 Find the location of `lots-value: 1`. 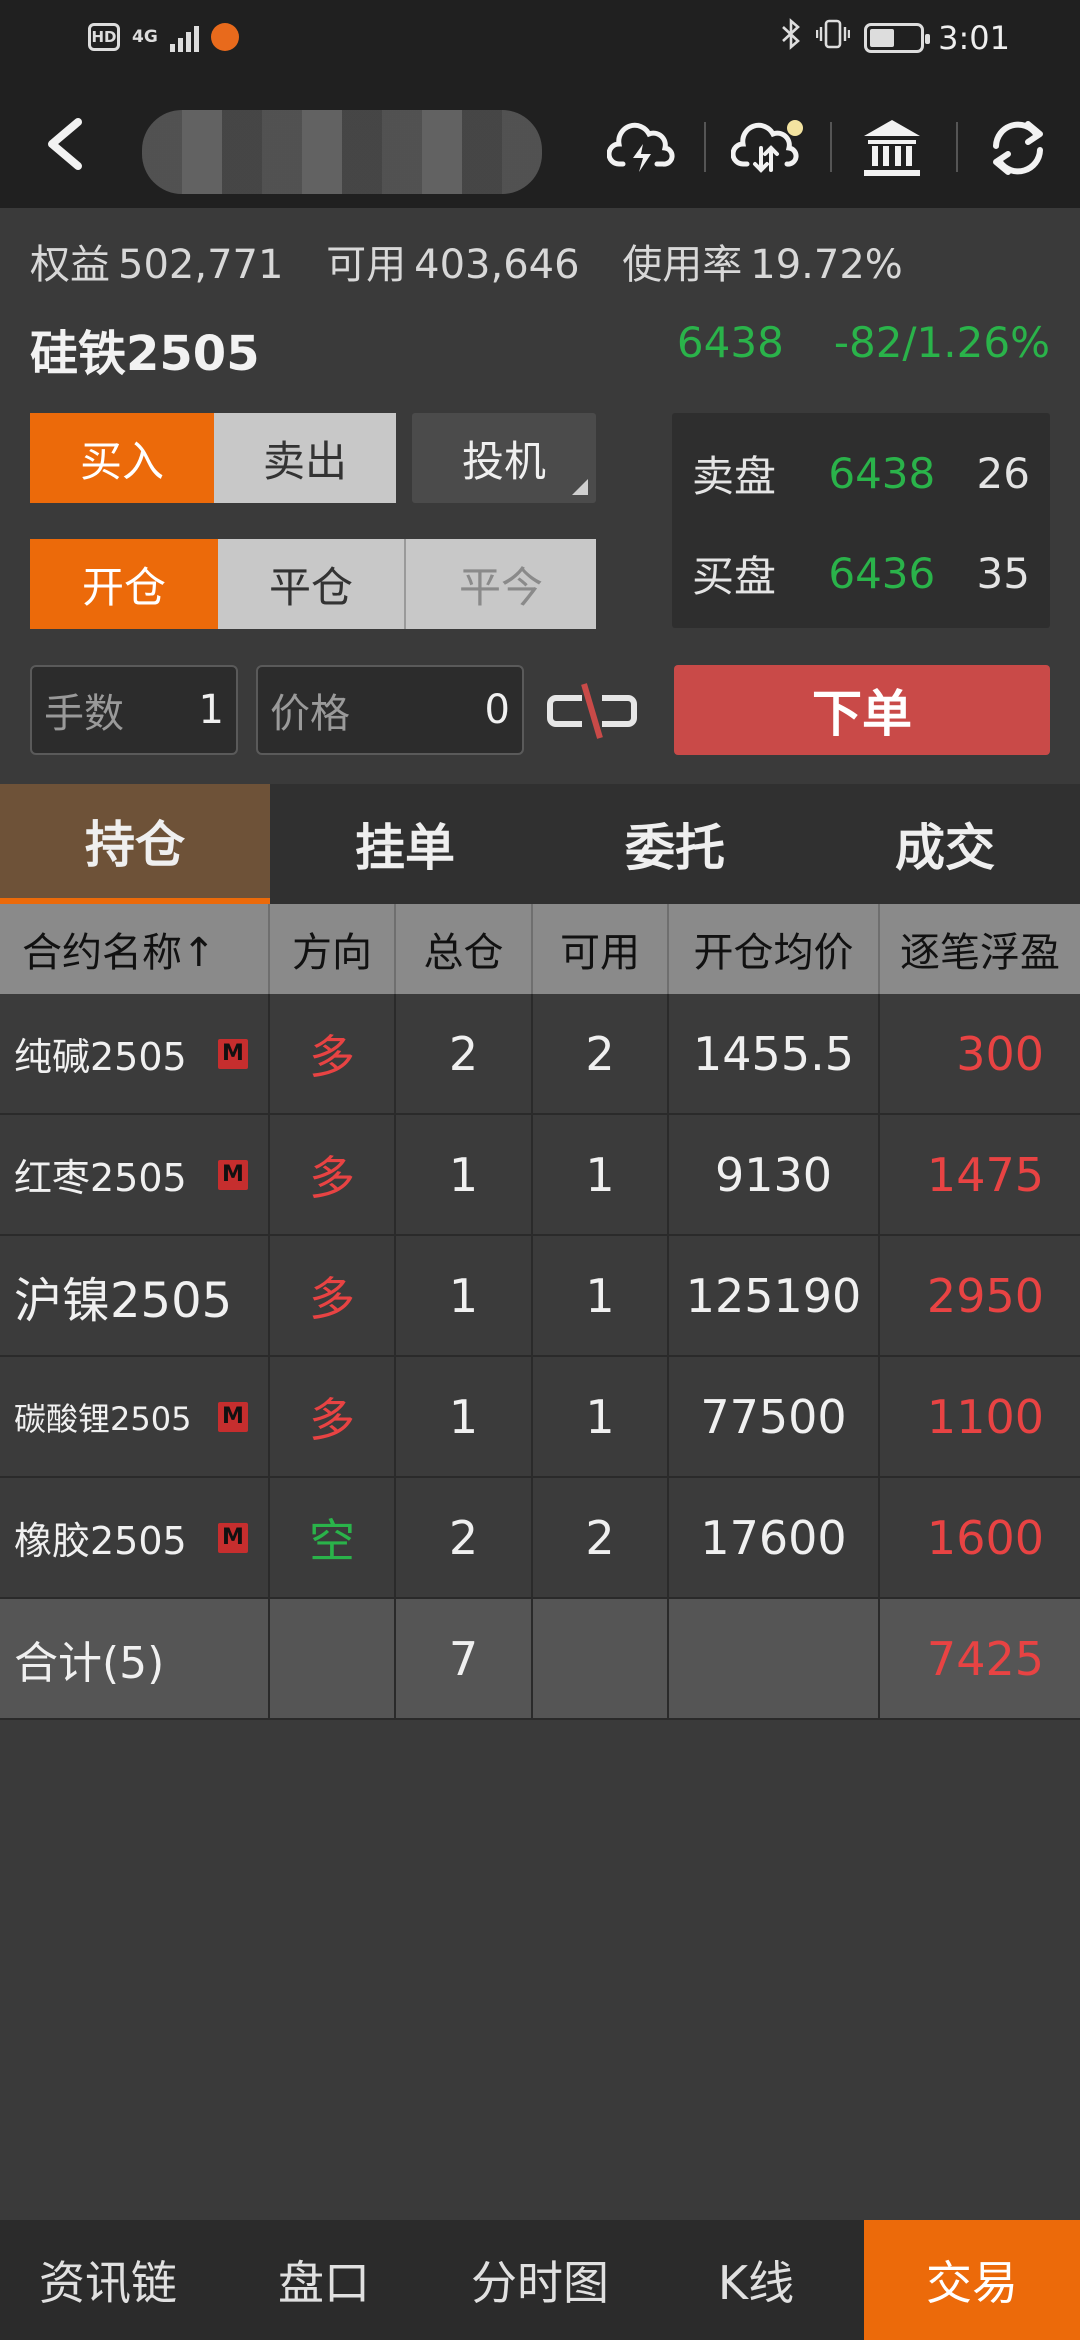

lots-value: 1 is located at coordinates (211, 710).